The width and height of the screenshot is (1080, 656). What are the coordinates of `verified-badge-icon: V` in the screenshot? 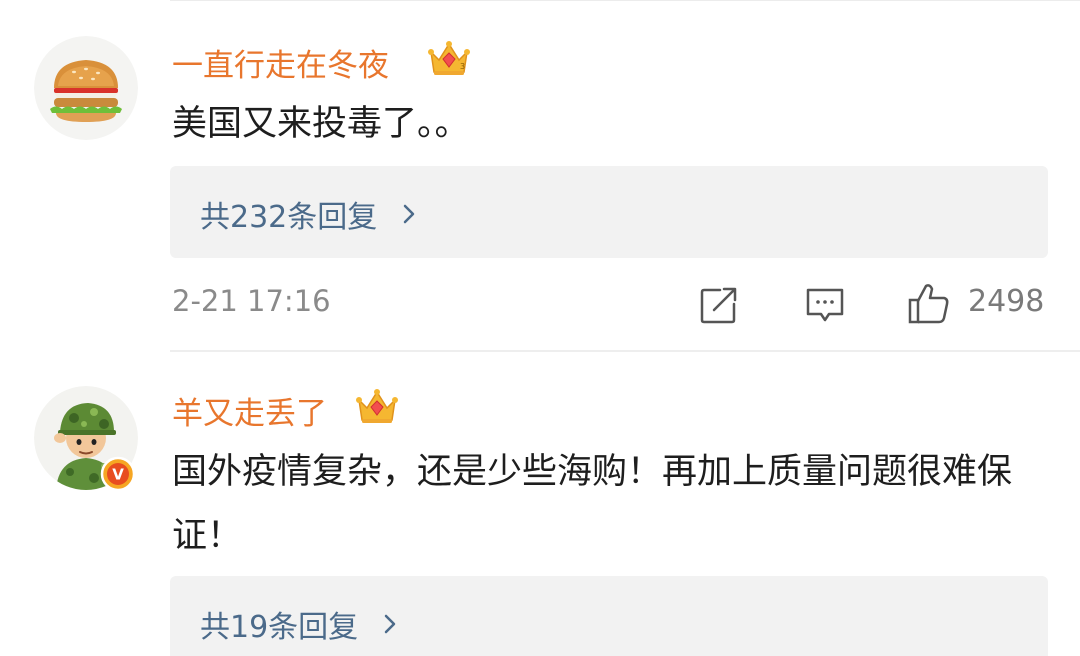 It's located at (118, 474).